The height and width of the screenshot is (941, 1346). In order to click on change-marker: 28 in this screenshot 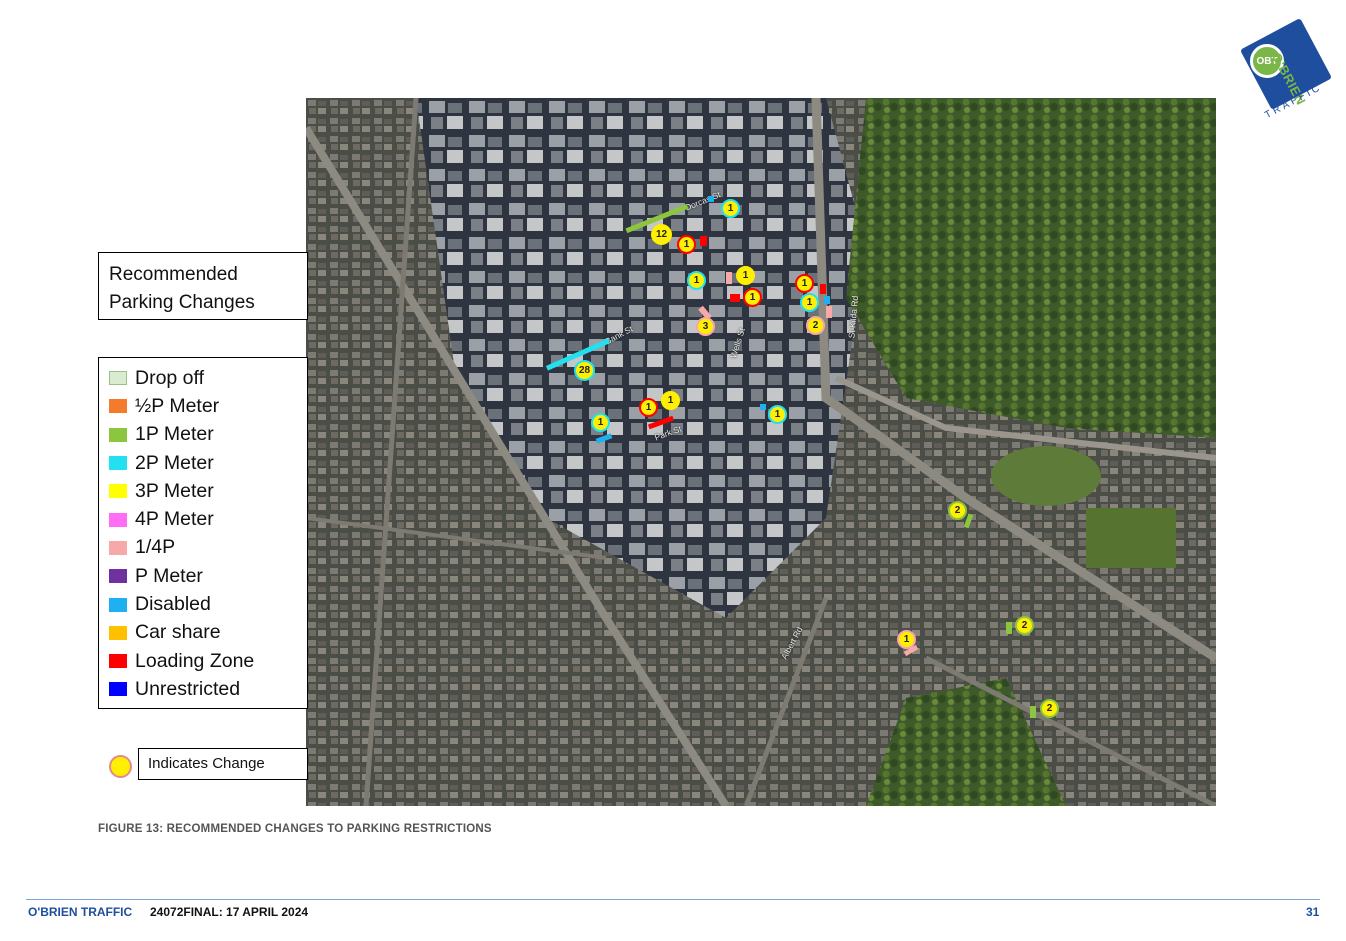, I will do `click(584, 370)`.